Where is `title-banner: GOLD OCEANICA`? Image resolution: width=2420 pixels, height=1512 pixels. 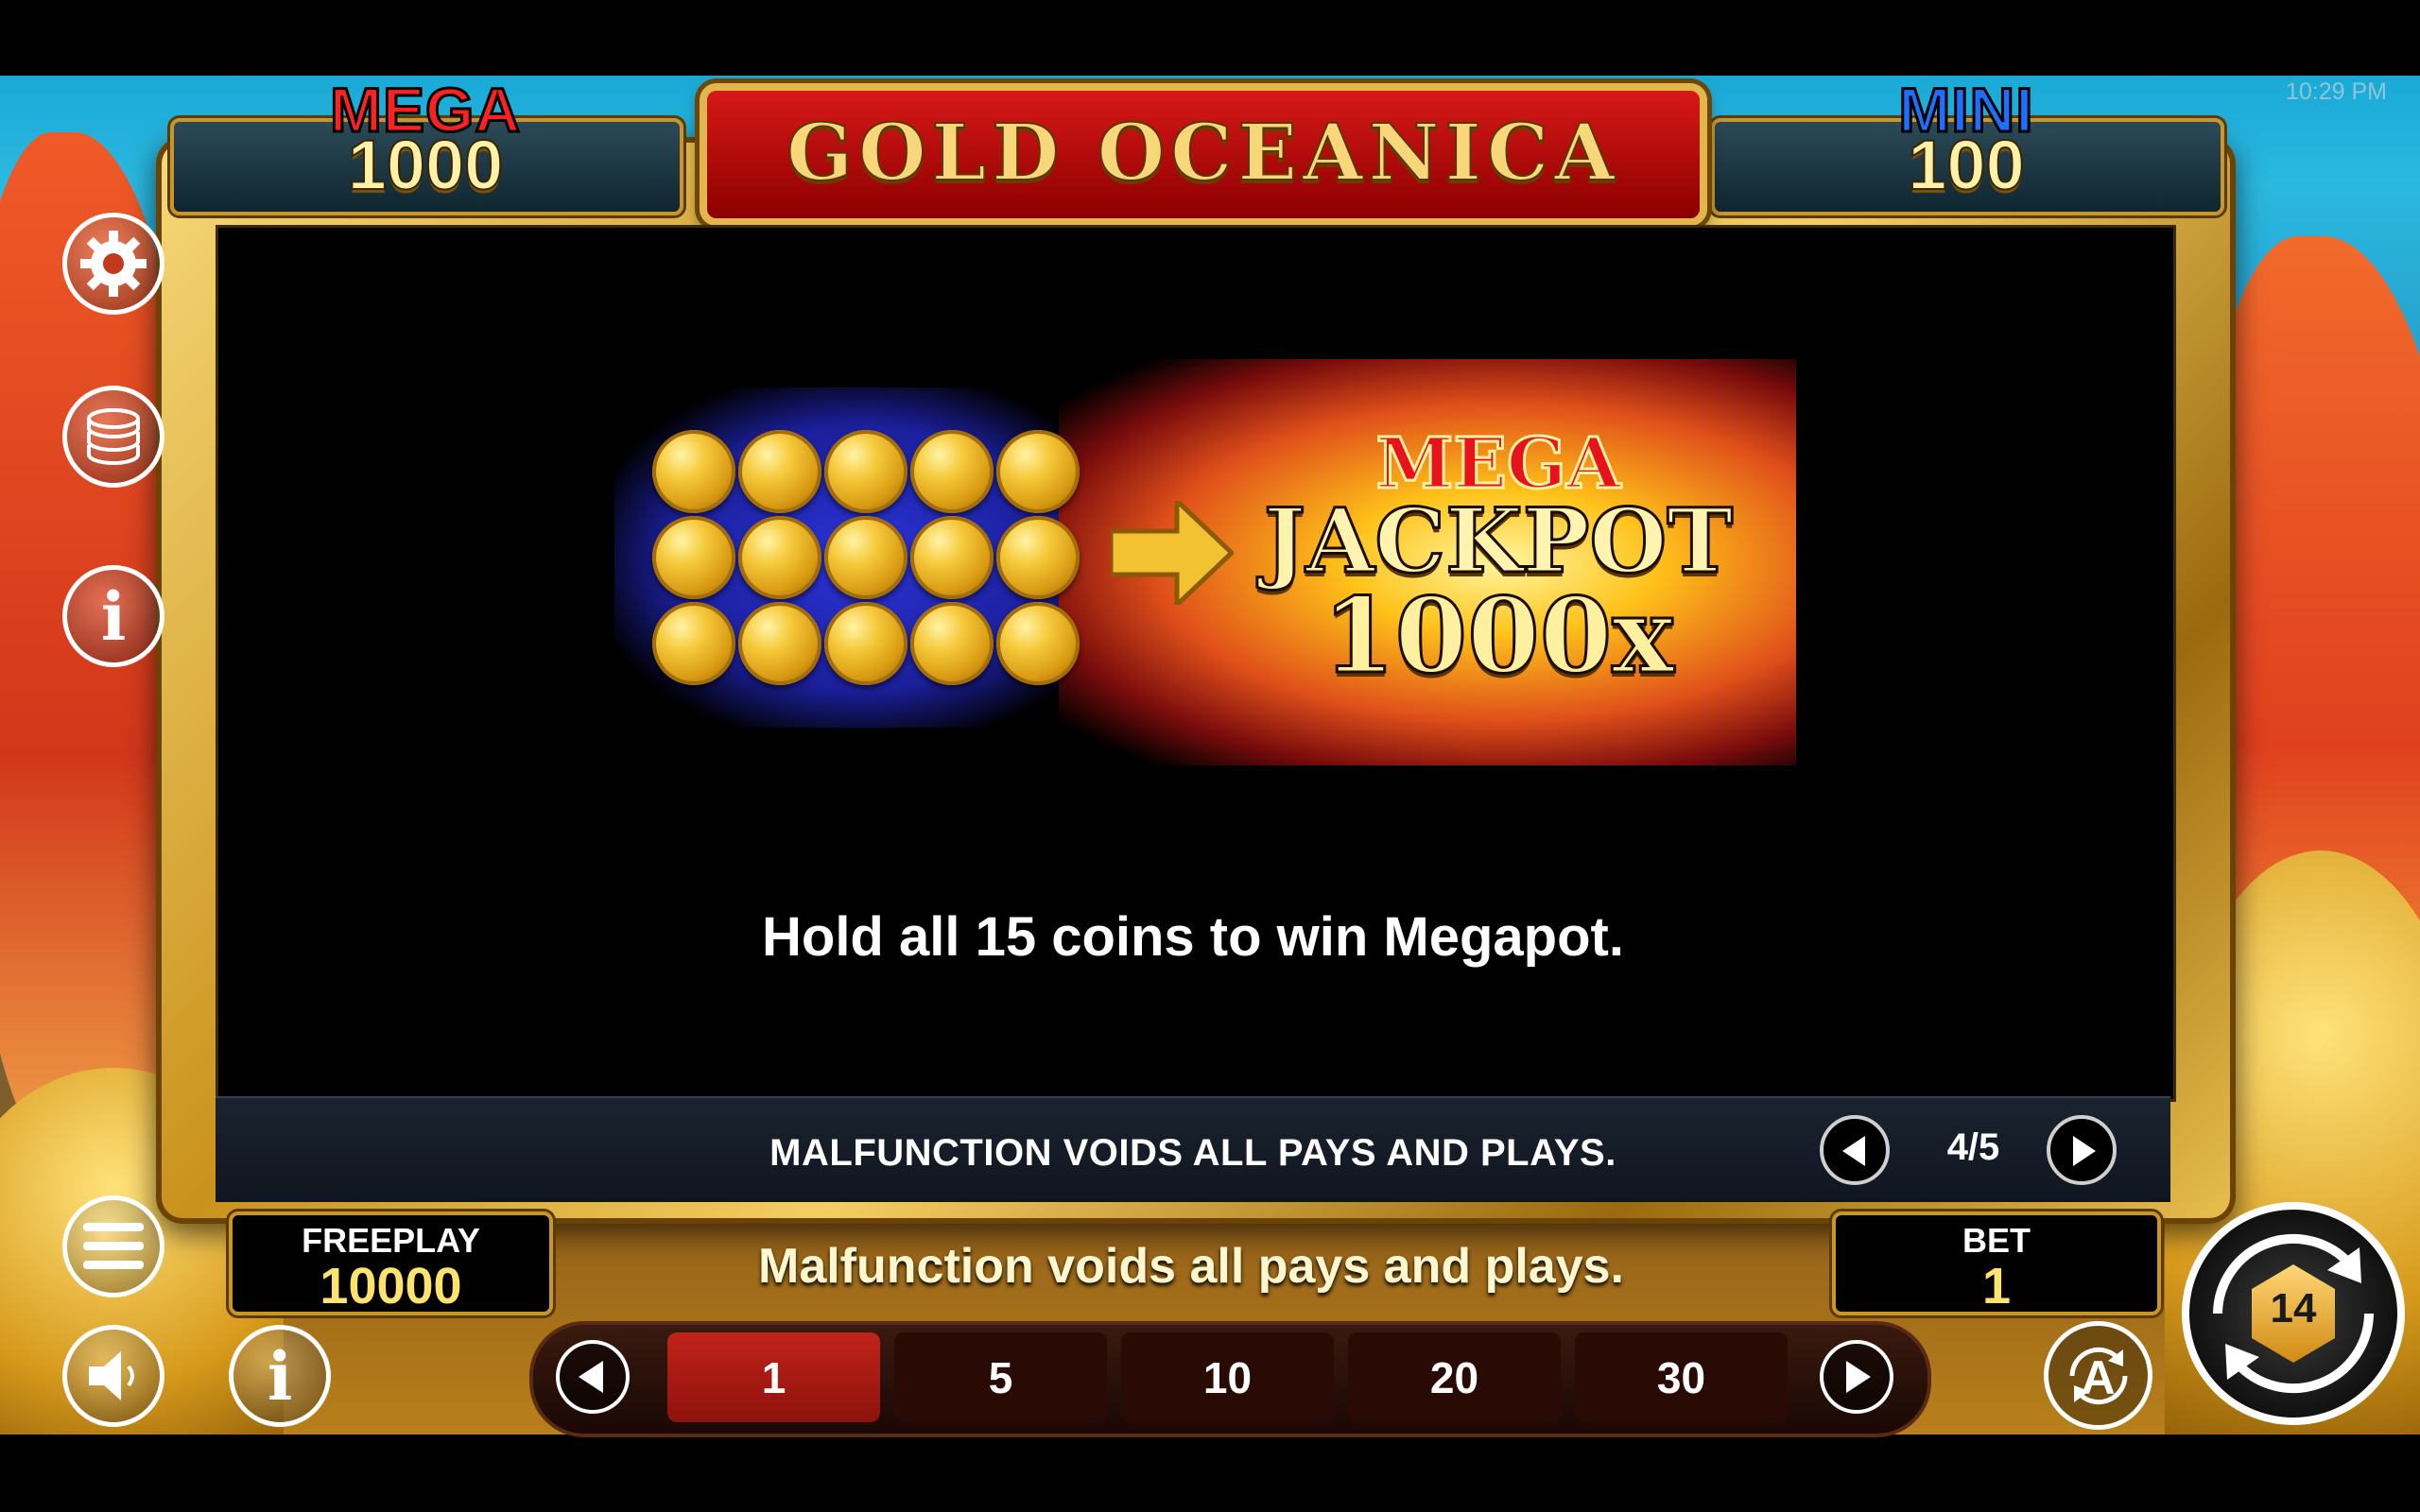
title-banner: GOLD OCEANICA is located at coordinates (1203, 154).